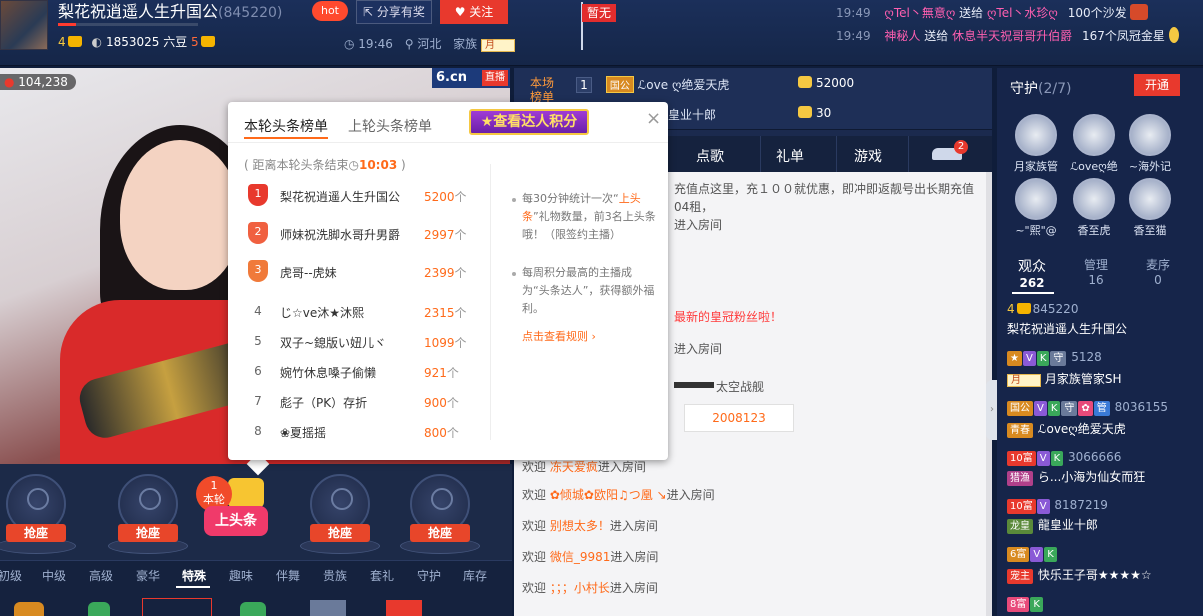  What do you see at coordinates (177, 607) in the screenshot?
I see `gift-item-selected` at bounding box center [177, 607].